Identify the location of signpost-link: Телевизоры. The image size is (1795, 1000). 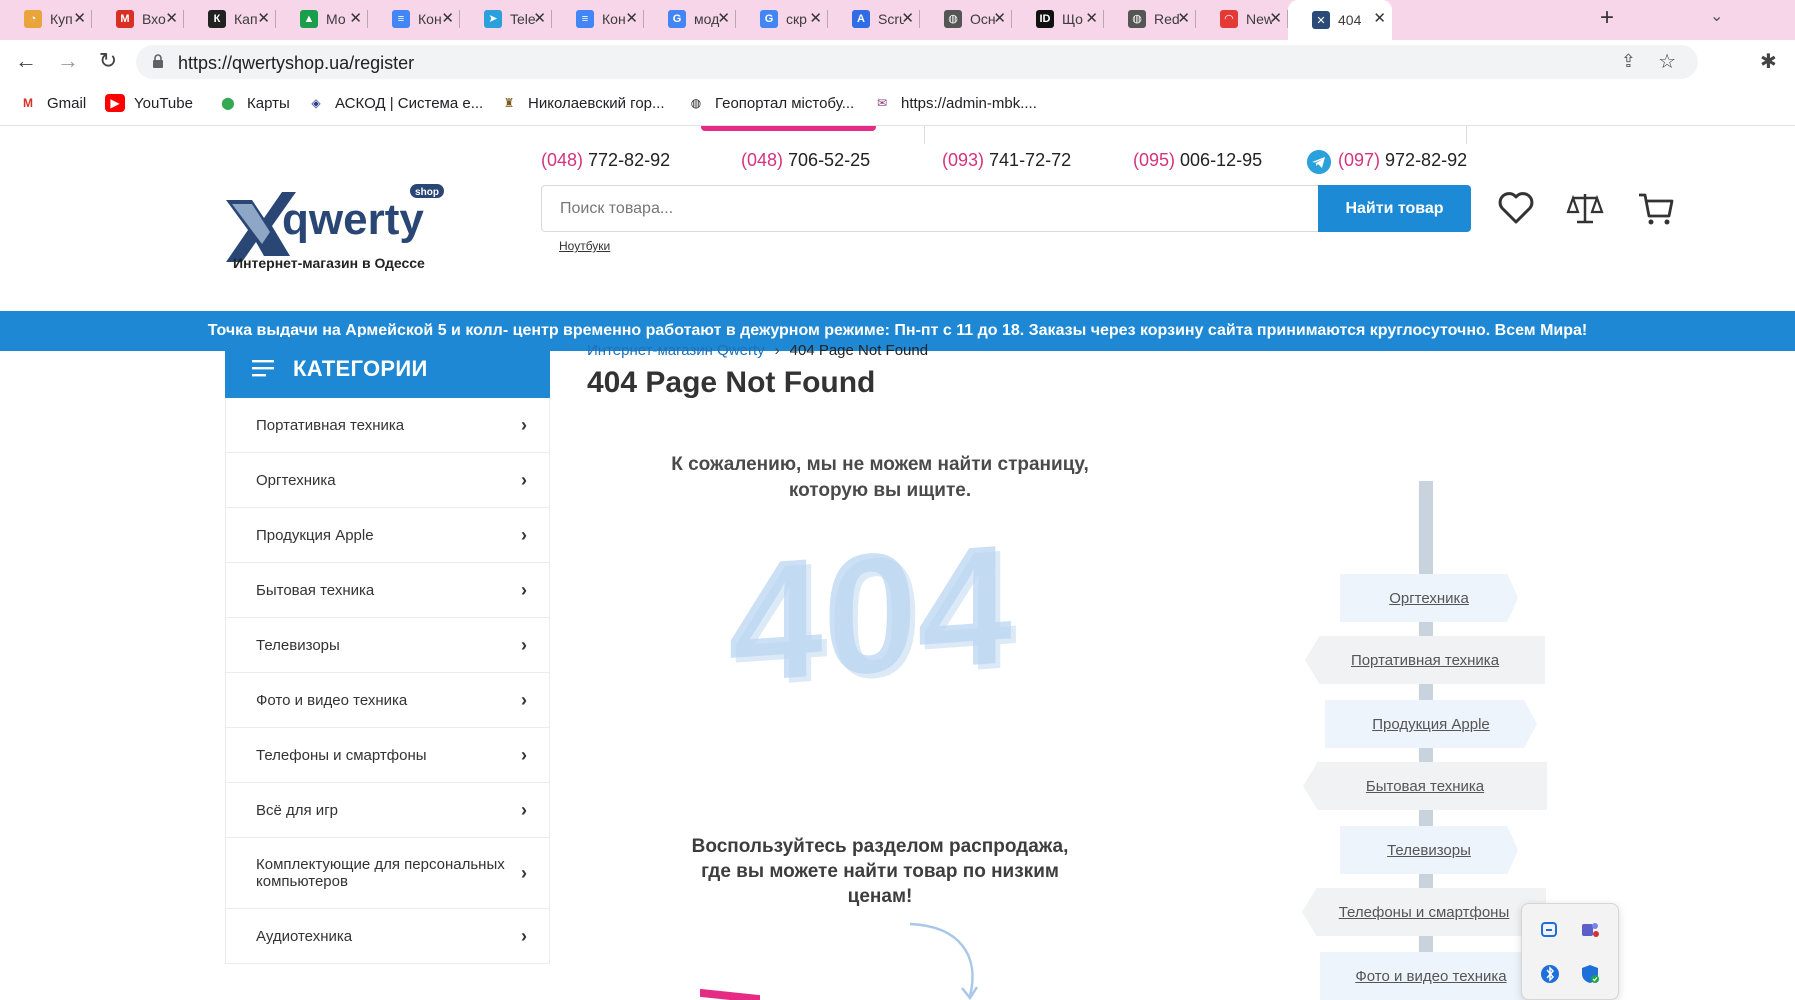
(1429, 850).